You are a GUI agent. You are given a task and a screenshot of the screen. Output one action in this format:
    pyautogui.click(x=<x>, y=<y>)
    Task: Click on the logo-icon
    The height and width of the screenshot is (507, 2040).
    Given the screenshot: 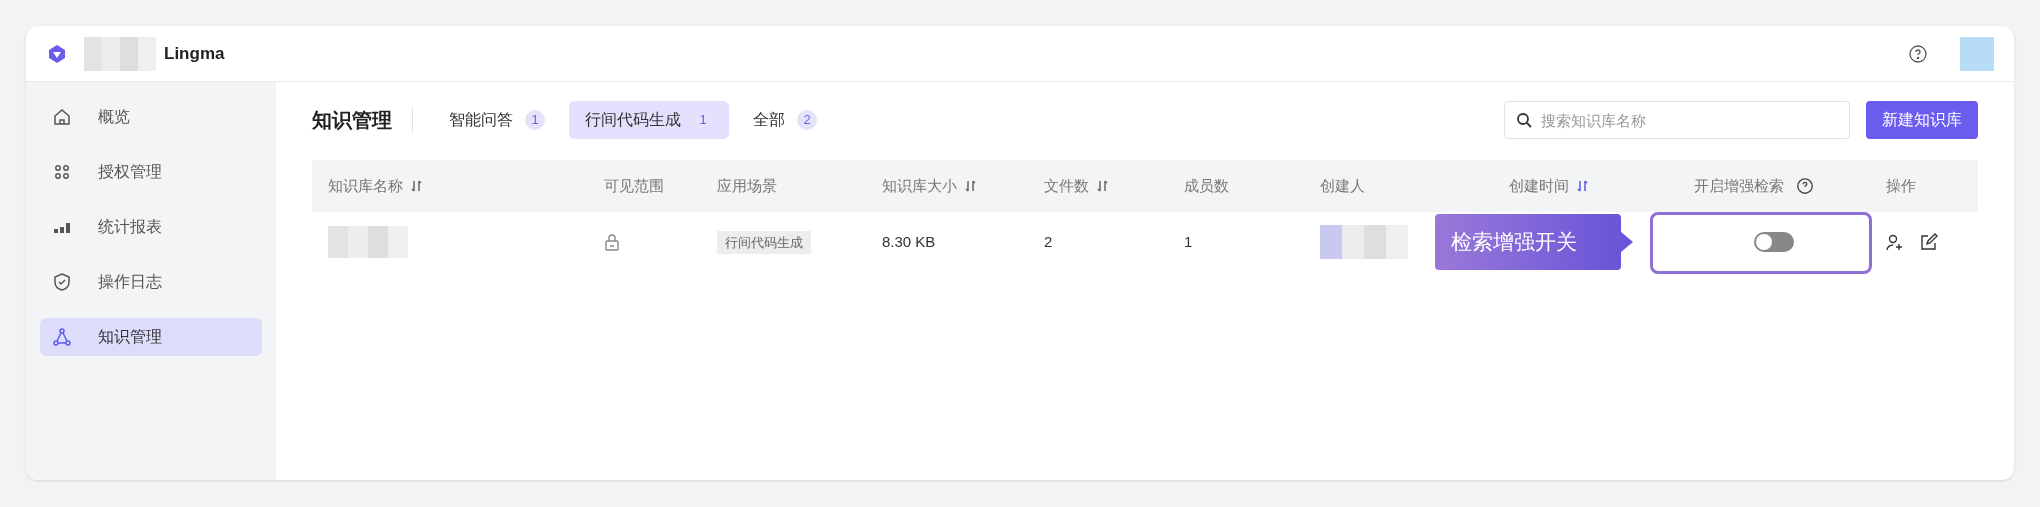 What is the action you would take?
    pyautogui.click(x=57, y=53)
    